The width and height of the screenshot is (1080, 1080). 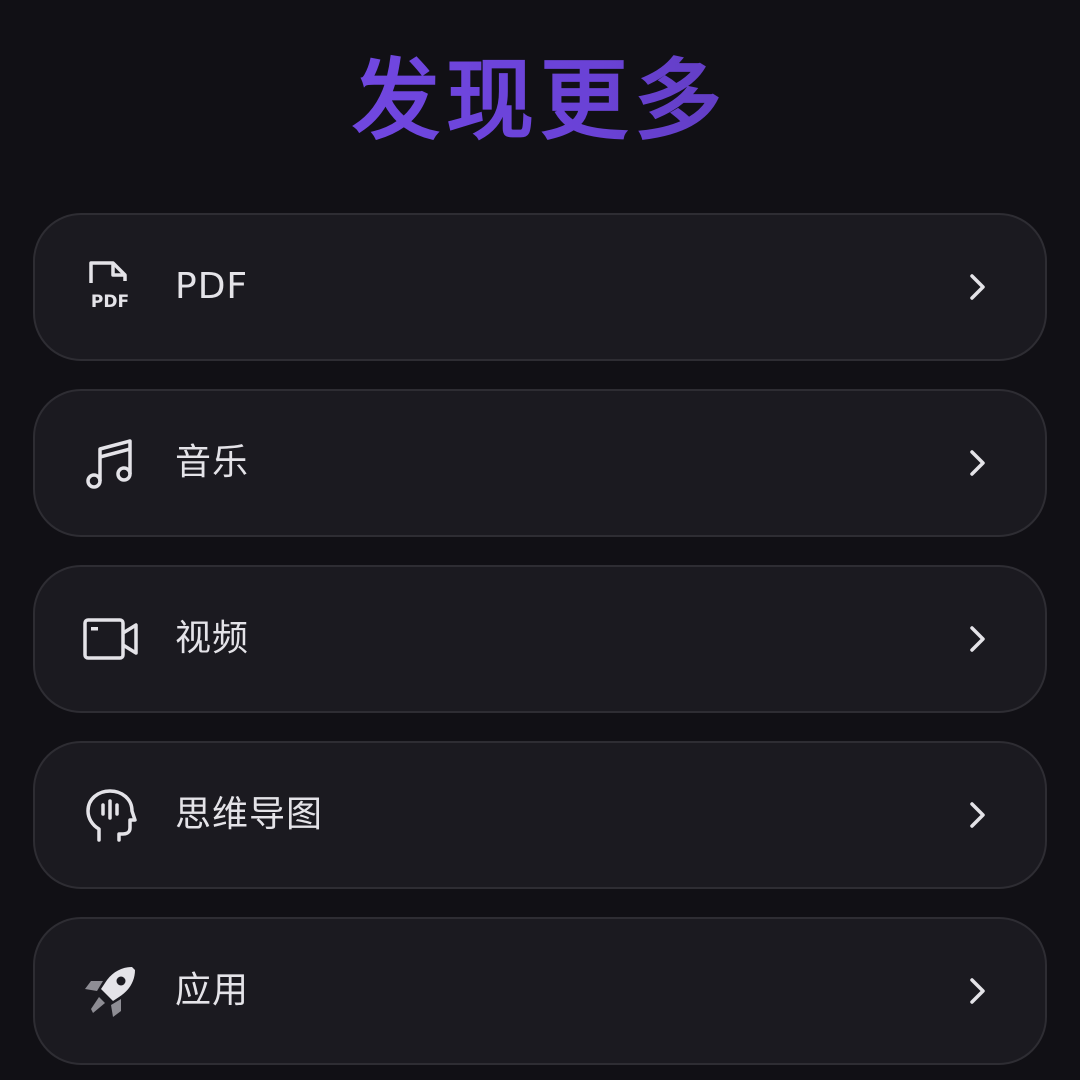 What do you see at coordinates (111, 287) in the screenshot?
I see `pdf-file-icon: PDF` at bounding box center [111, 287].